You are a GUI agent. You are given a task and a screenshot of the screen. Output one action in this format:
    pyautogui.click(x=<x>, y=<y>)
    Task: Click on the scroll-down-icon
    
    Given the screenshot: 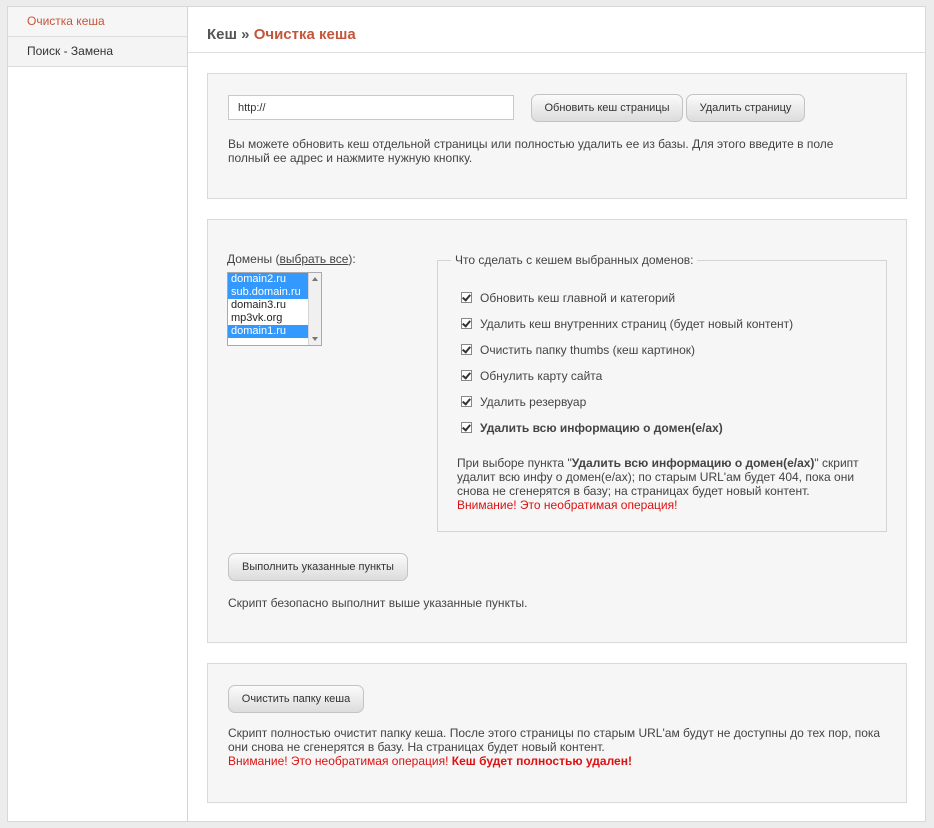 What is the action you would take?
    pyautogui.click(x=315, y=339)
    